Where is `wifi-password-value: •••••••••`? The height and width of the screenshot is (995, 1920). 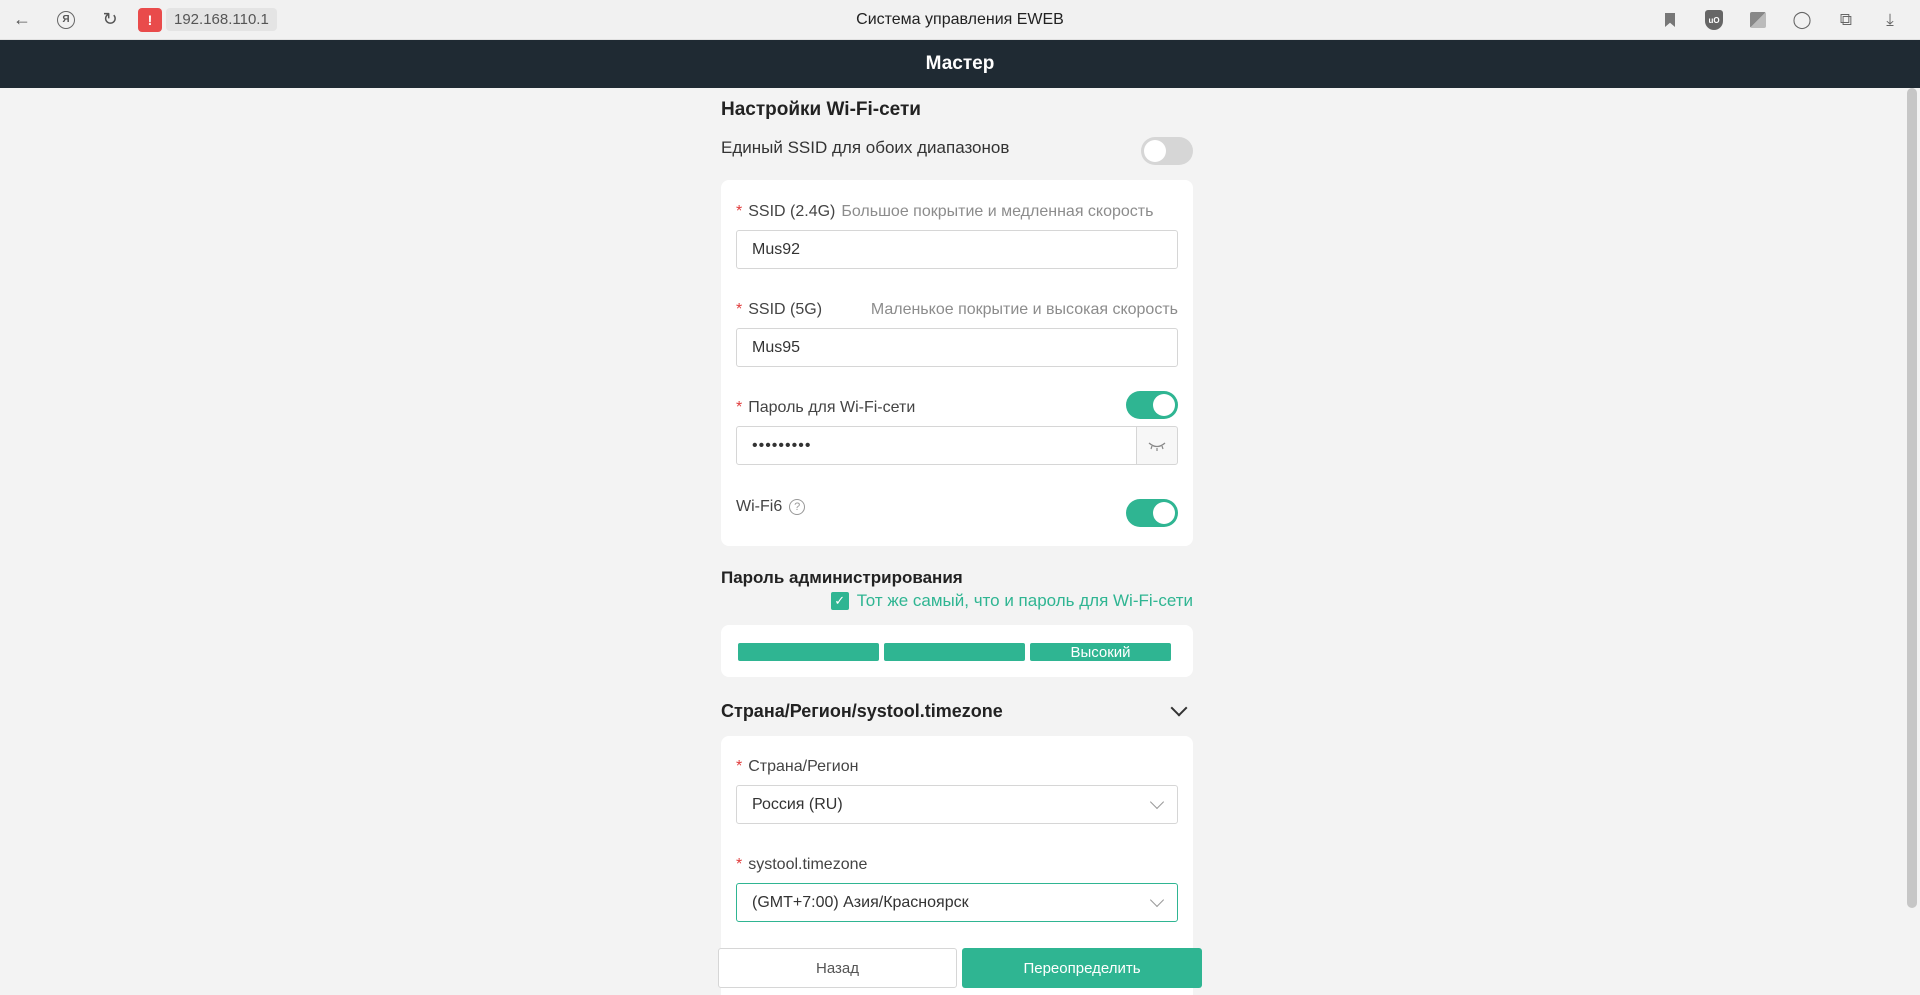 wifi-password-value: ••••••••• is located at coordinates (782, 445).